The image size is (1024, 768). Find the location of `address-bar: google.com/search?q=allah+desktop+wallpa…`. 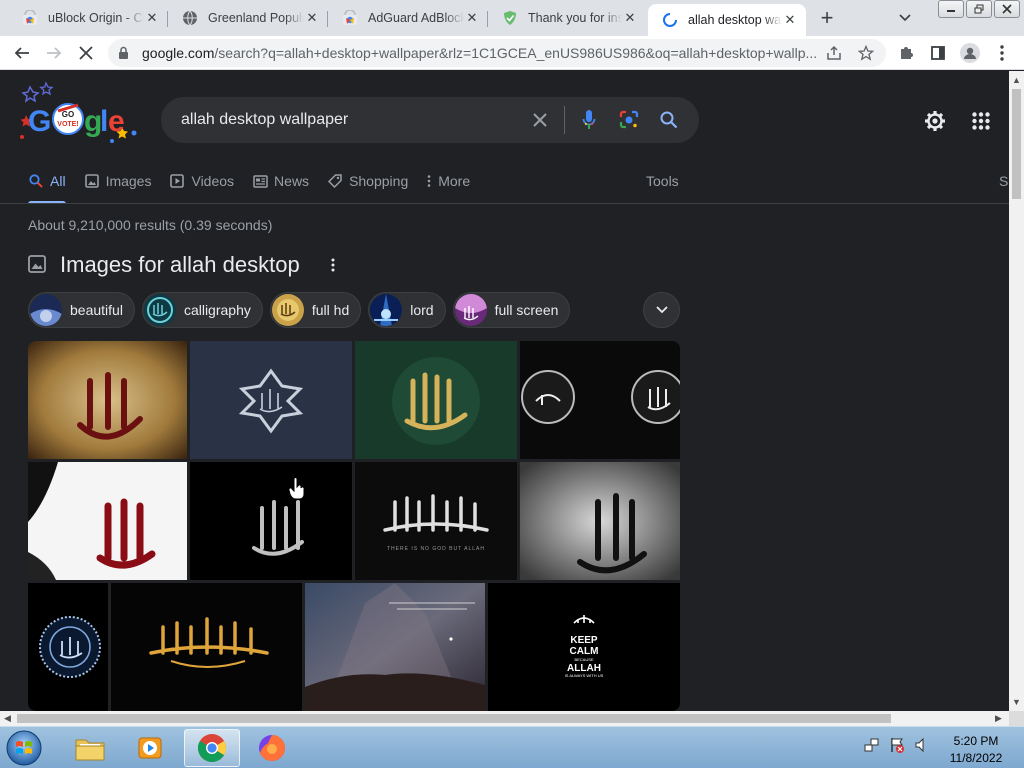

address-bar: google.com/search?q=allah+desktop+wallpa… is located at coordinates (497, 53).